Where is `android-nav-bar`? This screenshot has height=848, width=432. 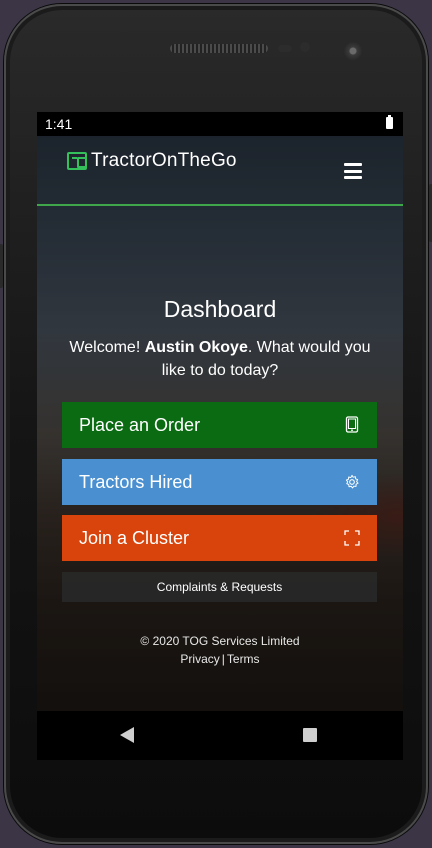 android-nav-bar is located at coordinates (220, 735).